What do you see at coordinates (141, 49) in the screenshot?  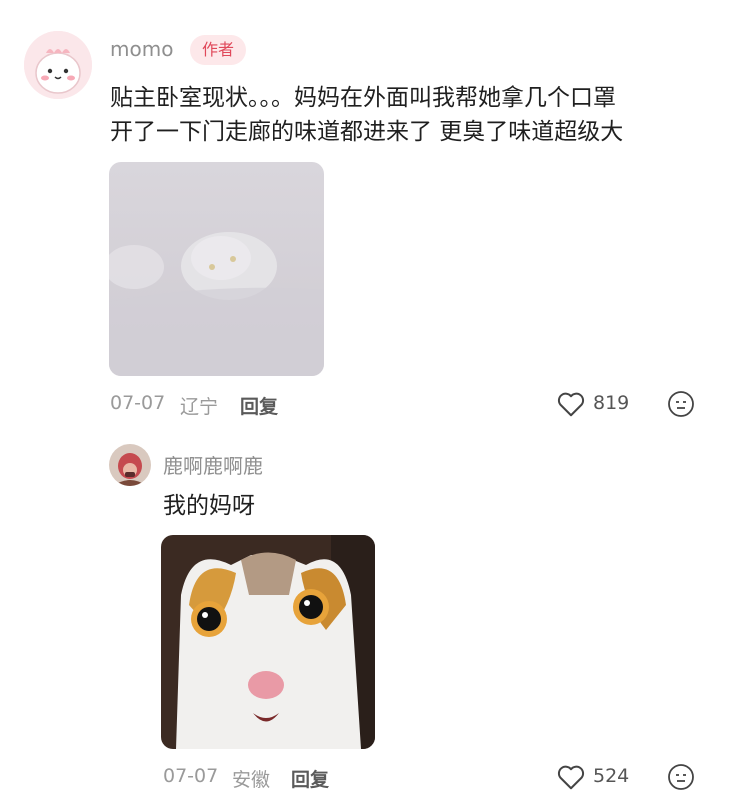 I see `comment-username: momo` at bounding box center [141, 49].